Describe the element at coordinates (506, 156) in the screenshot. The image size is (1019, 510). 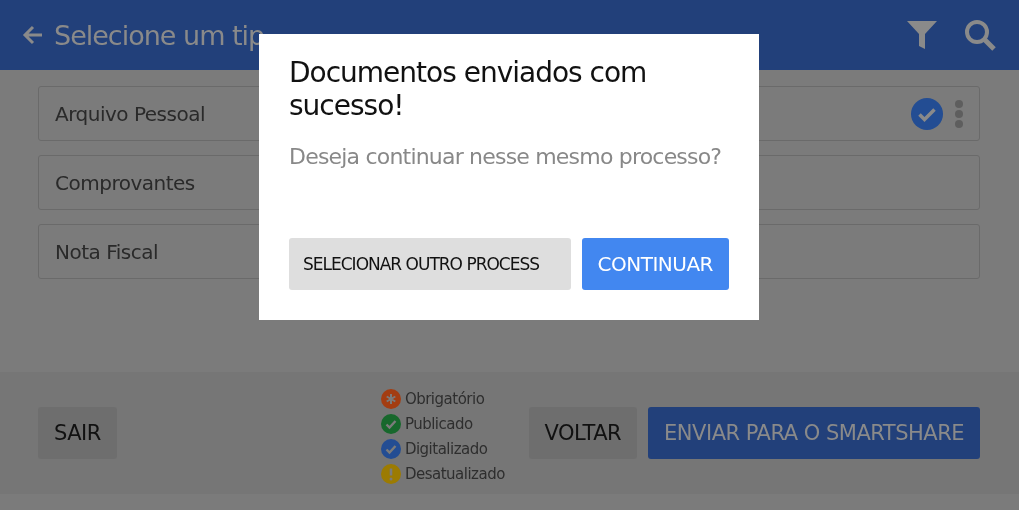
I see `dialog-message: Deseja continuar nesse mesmo processo?` at that location.